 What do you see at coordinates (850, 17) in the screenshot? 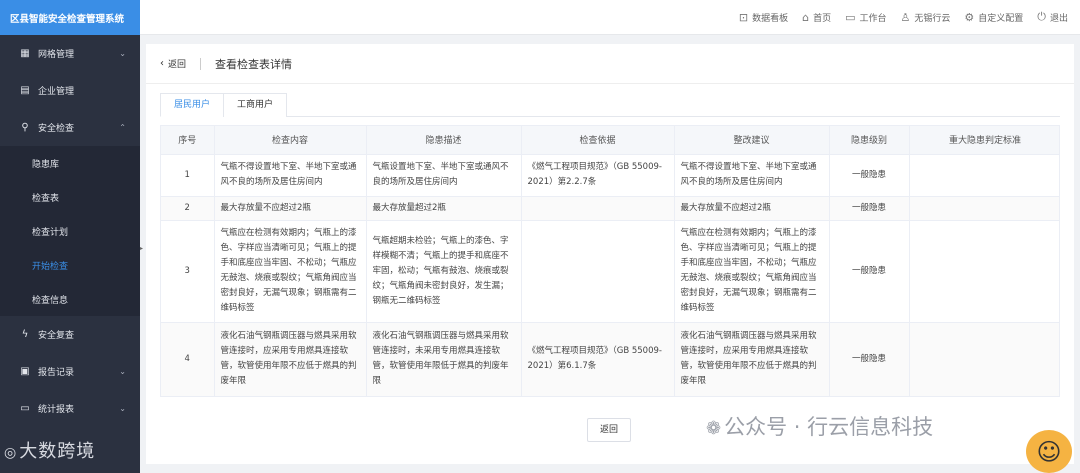
I see `desktop-icon: ▭` at bounding box center [850, 17].